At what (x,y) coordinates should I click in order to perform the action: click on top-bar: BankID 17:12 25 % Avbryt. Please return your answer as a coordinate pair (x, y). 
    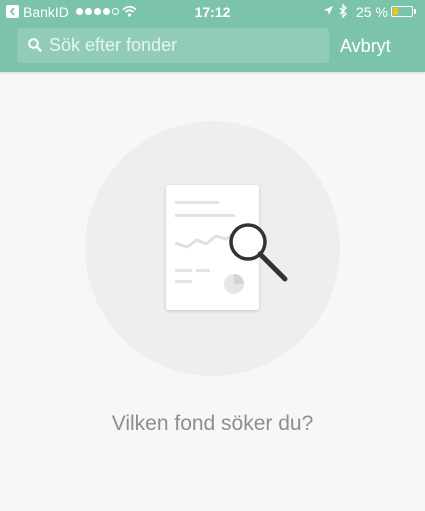
    Looking at the image, I should click on (212, 36).